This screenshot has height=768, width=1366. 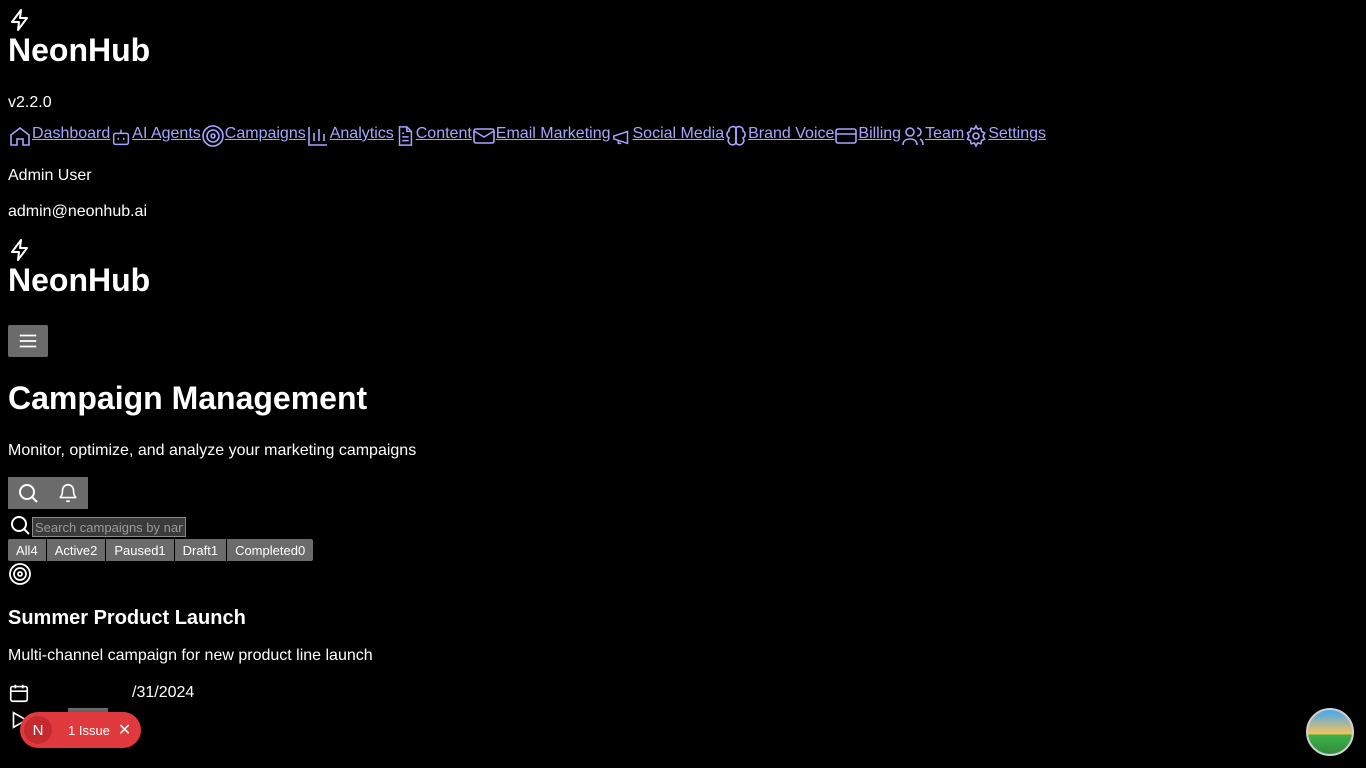 I want to click on status-filters: All4 Active2 Paused1 Draft1 Completed0, so click(x=683, y=550).